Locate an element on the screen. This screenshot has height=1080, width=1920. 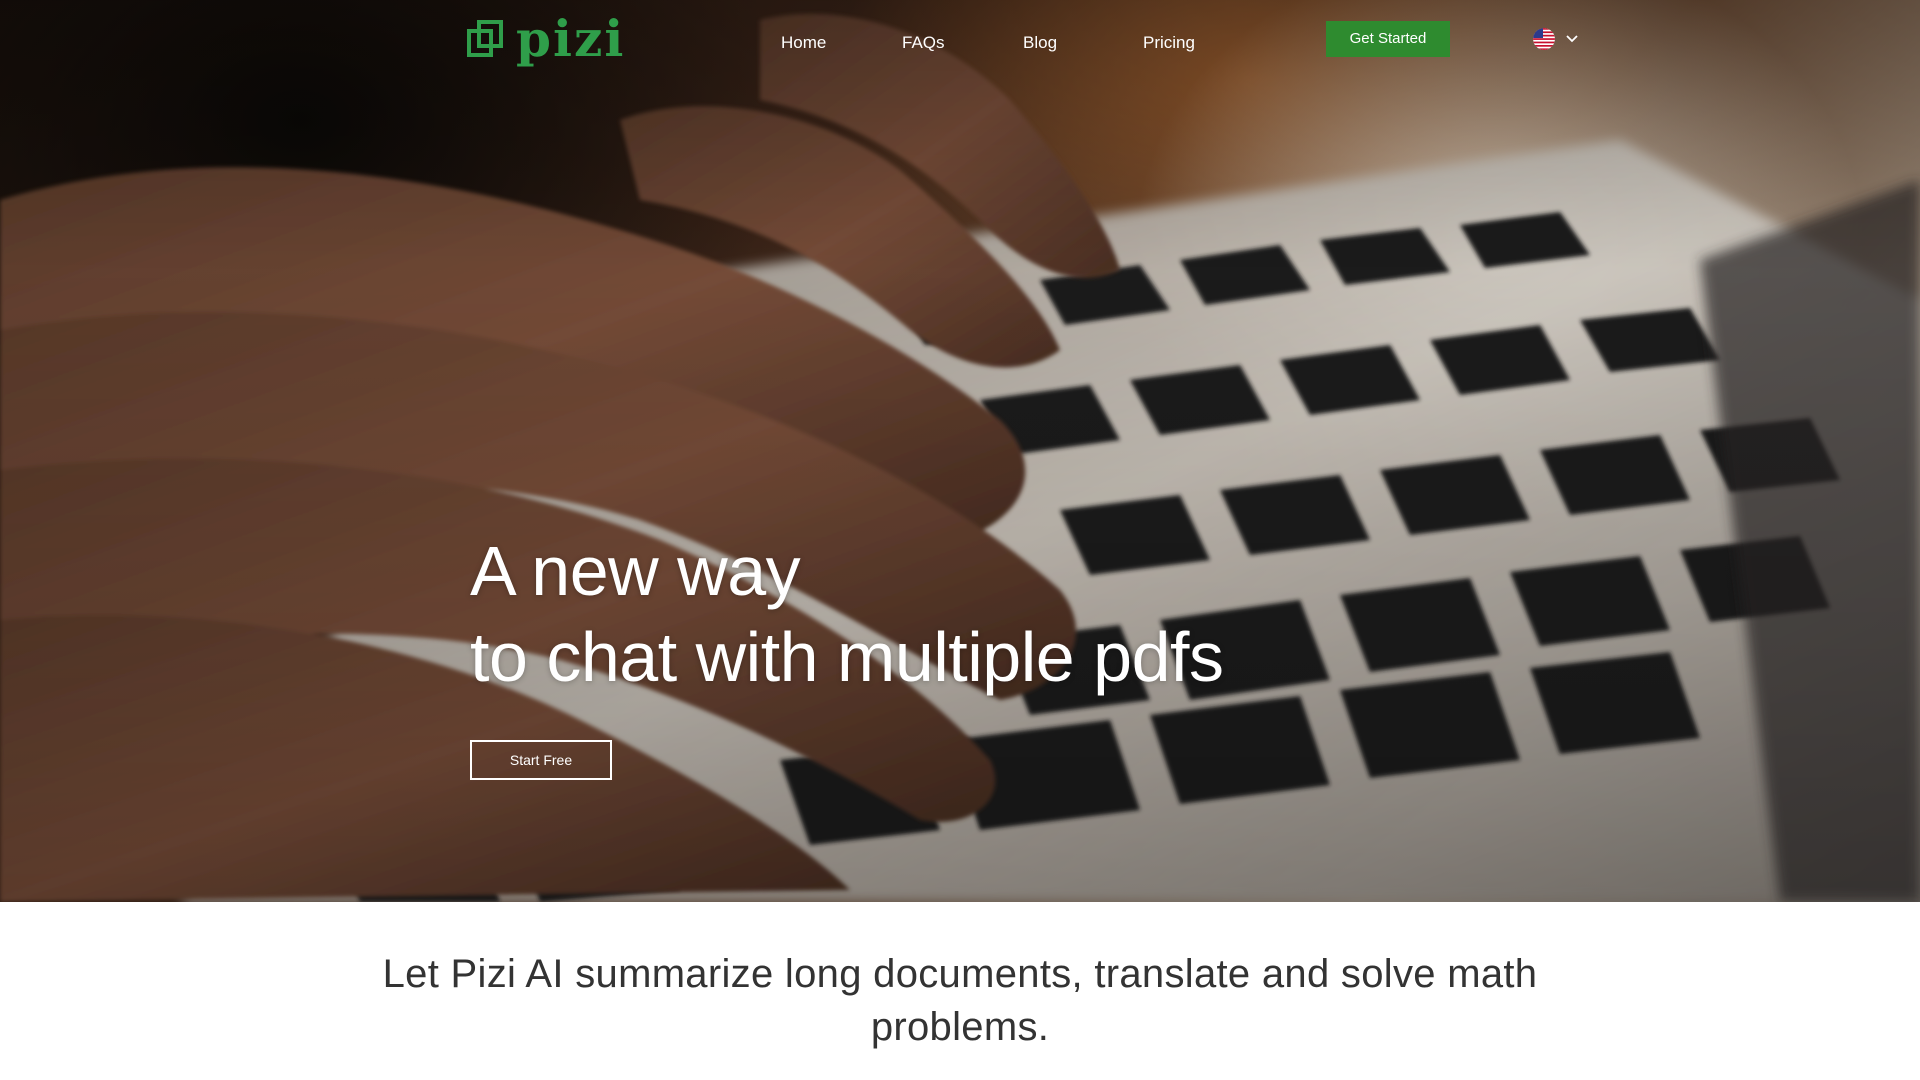
hero-headline-line2: to chat with multiple pdfs is located at coordinates (847, 657).